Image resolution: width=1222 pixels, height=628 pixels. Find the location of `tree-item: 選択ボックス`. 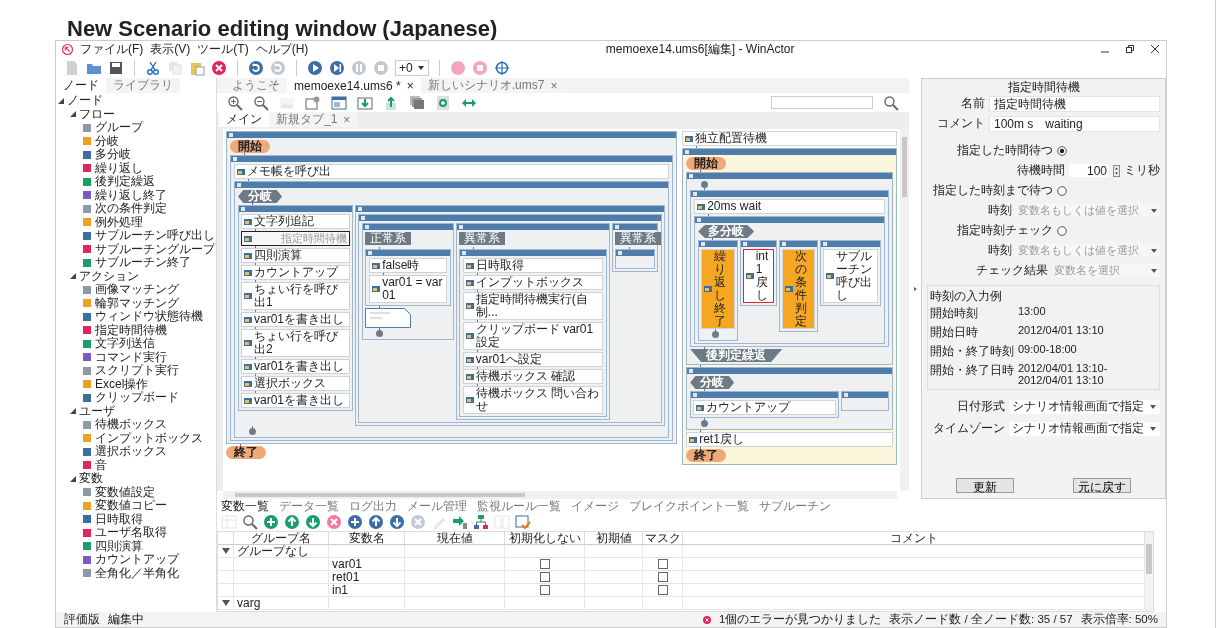

tree-item: 選択ボックス is located at coordinates (148, 452).